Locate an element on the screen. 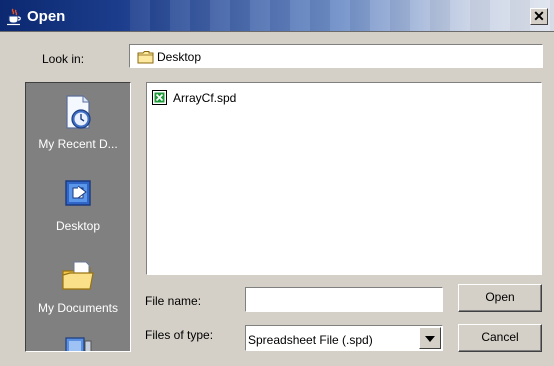 The height and width of the screenshot is (366, 554). place-my-computer is located at coordinates (78, 343).